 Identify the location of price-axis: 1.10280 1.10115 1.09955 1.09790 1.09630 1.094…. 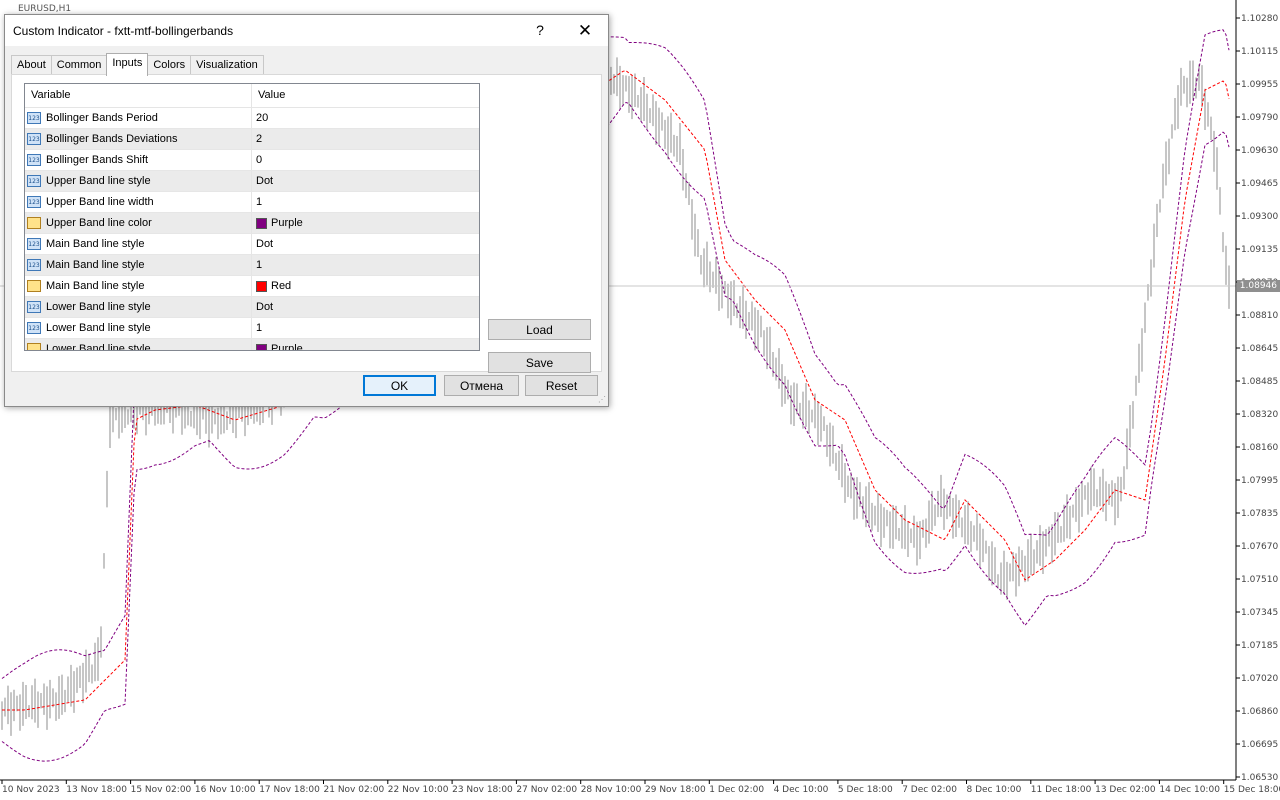
(1257, 398).